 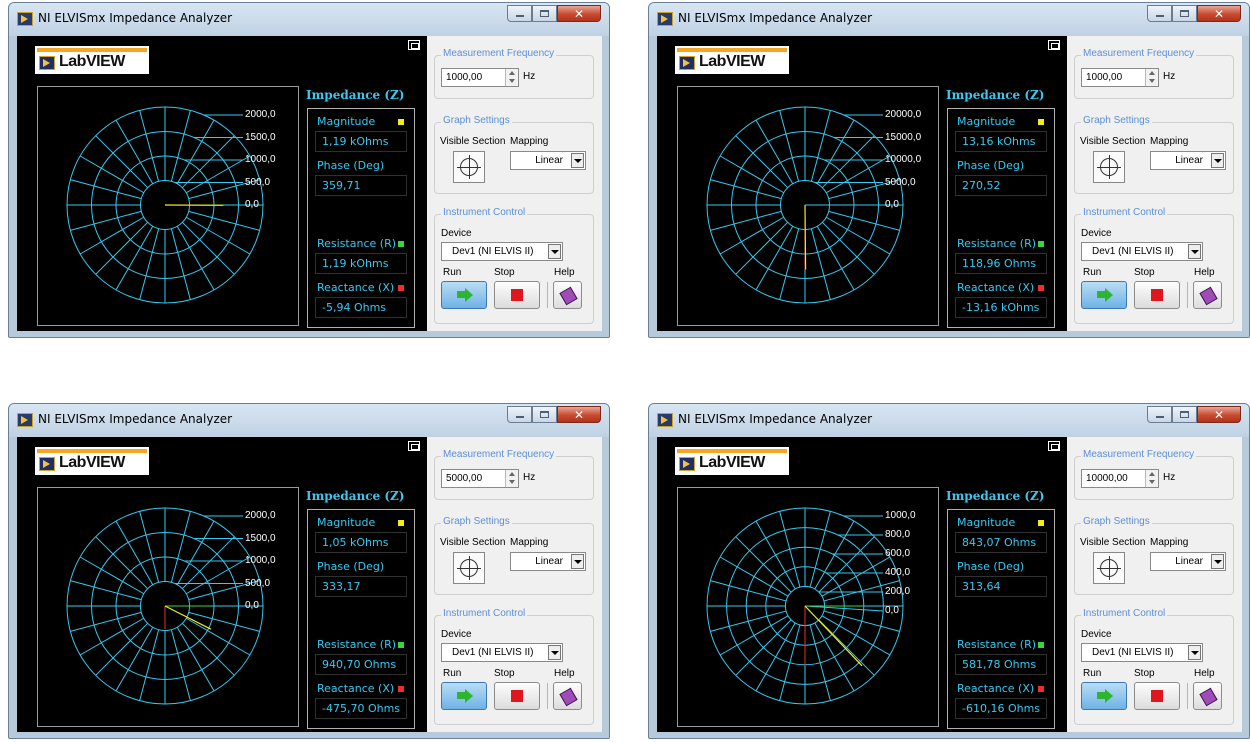 I want to click on labview-mark-icon, so click(x=687, y=464).